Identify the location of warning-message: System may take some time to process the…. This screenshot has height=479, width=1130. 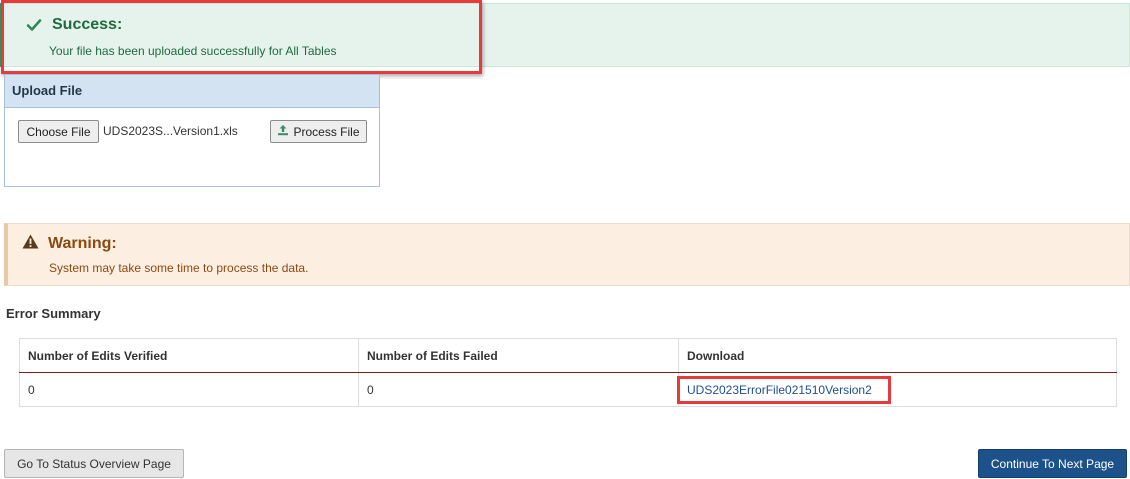
(179, 268).